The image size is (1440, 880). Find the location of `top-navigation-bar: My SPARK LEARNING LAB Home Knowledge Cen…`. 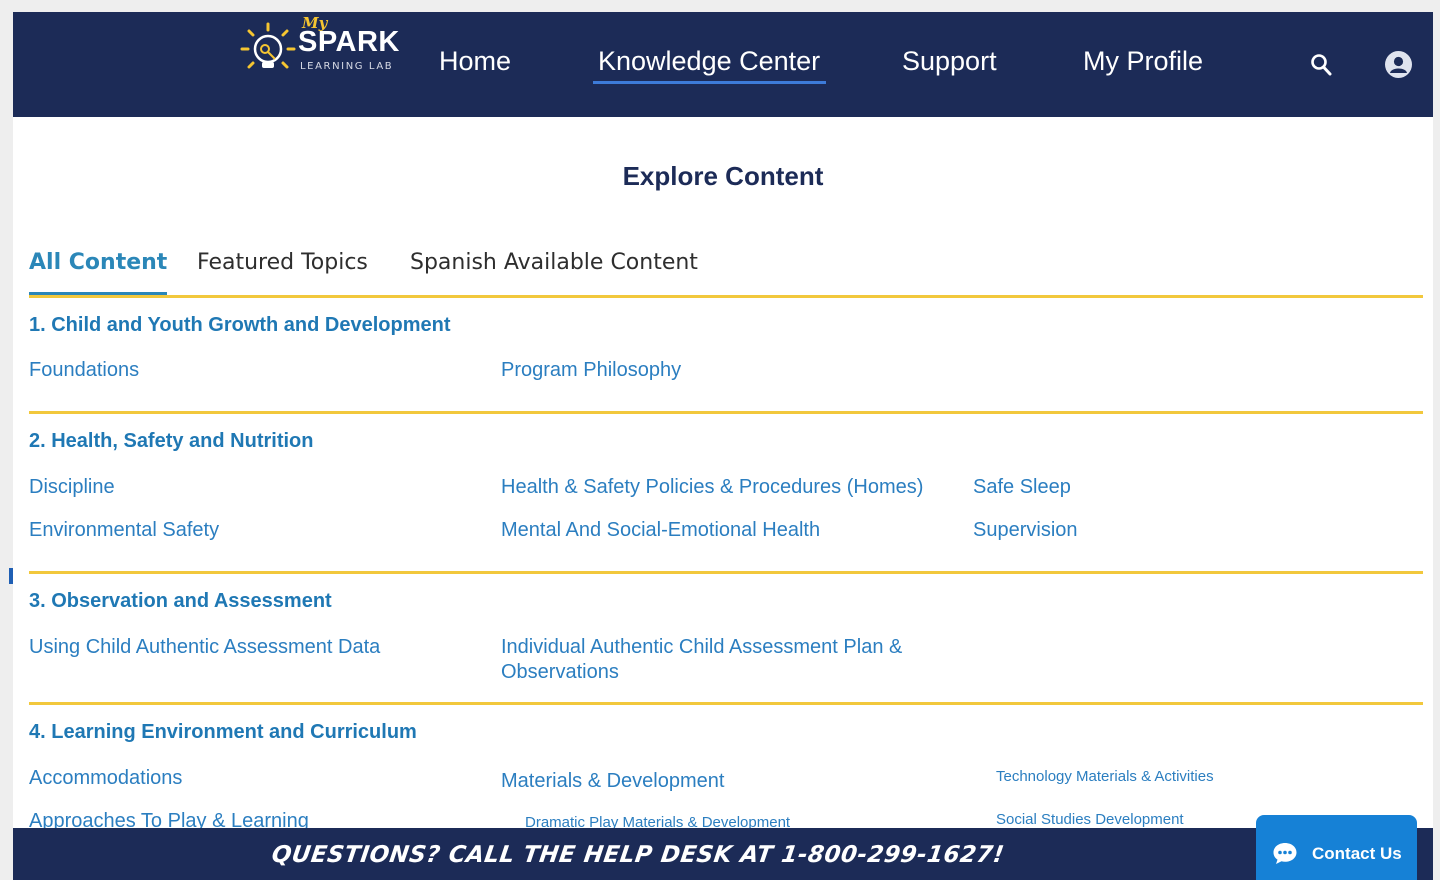

top-navigation-bar: My SPARK LEARNING LAB Home Knowledge Cen… is located at coordinates (723, 64).